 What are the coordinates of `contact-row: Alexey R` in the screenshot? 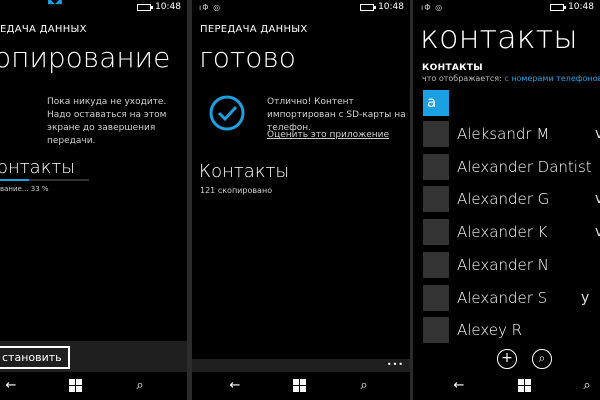 It's located at (511, 331).